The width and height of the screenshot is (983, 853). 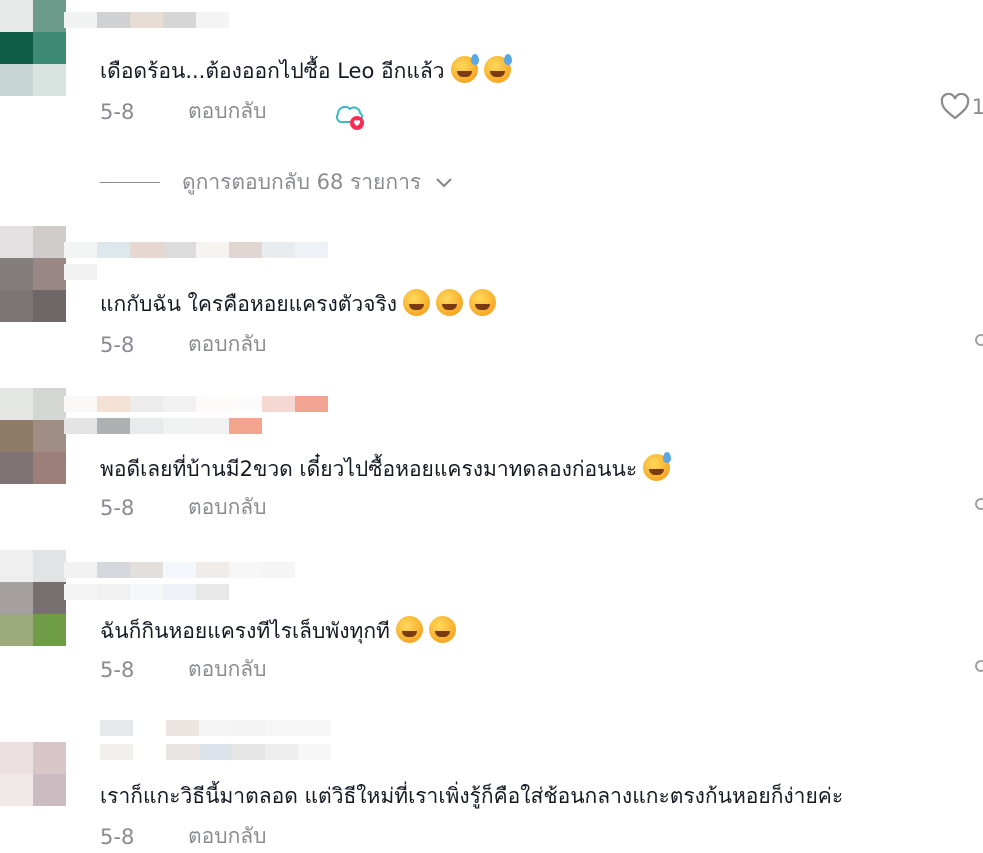 I want to click on like-button: 1, so click(x=961, y=107).